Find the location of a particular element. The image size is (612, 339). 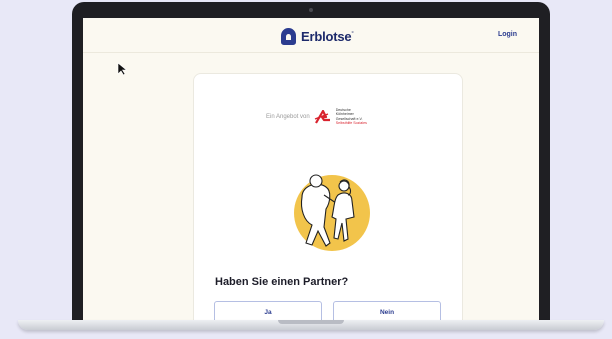

partner-logo-icon is located at coordinates (322, 116).